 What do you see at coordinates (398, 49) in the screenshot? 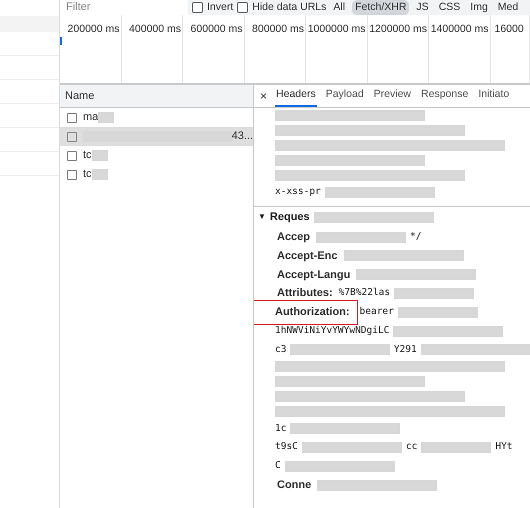
I see `timeline-tick: 1200000 ms` at bounding box center [398, 49].